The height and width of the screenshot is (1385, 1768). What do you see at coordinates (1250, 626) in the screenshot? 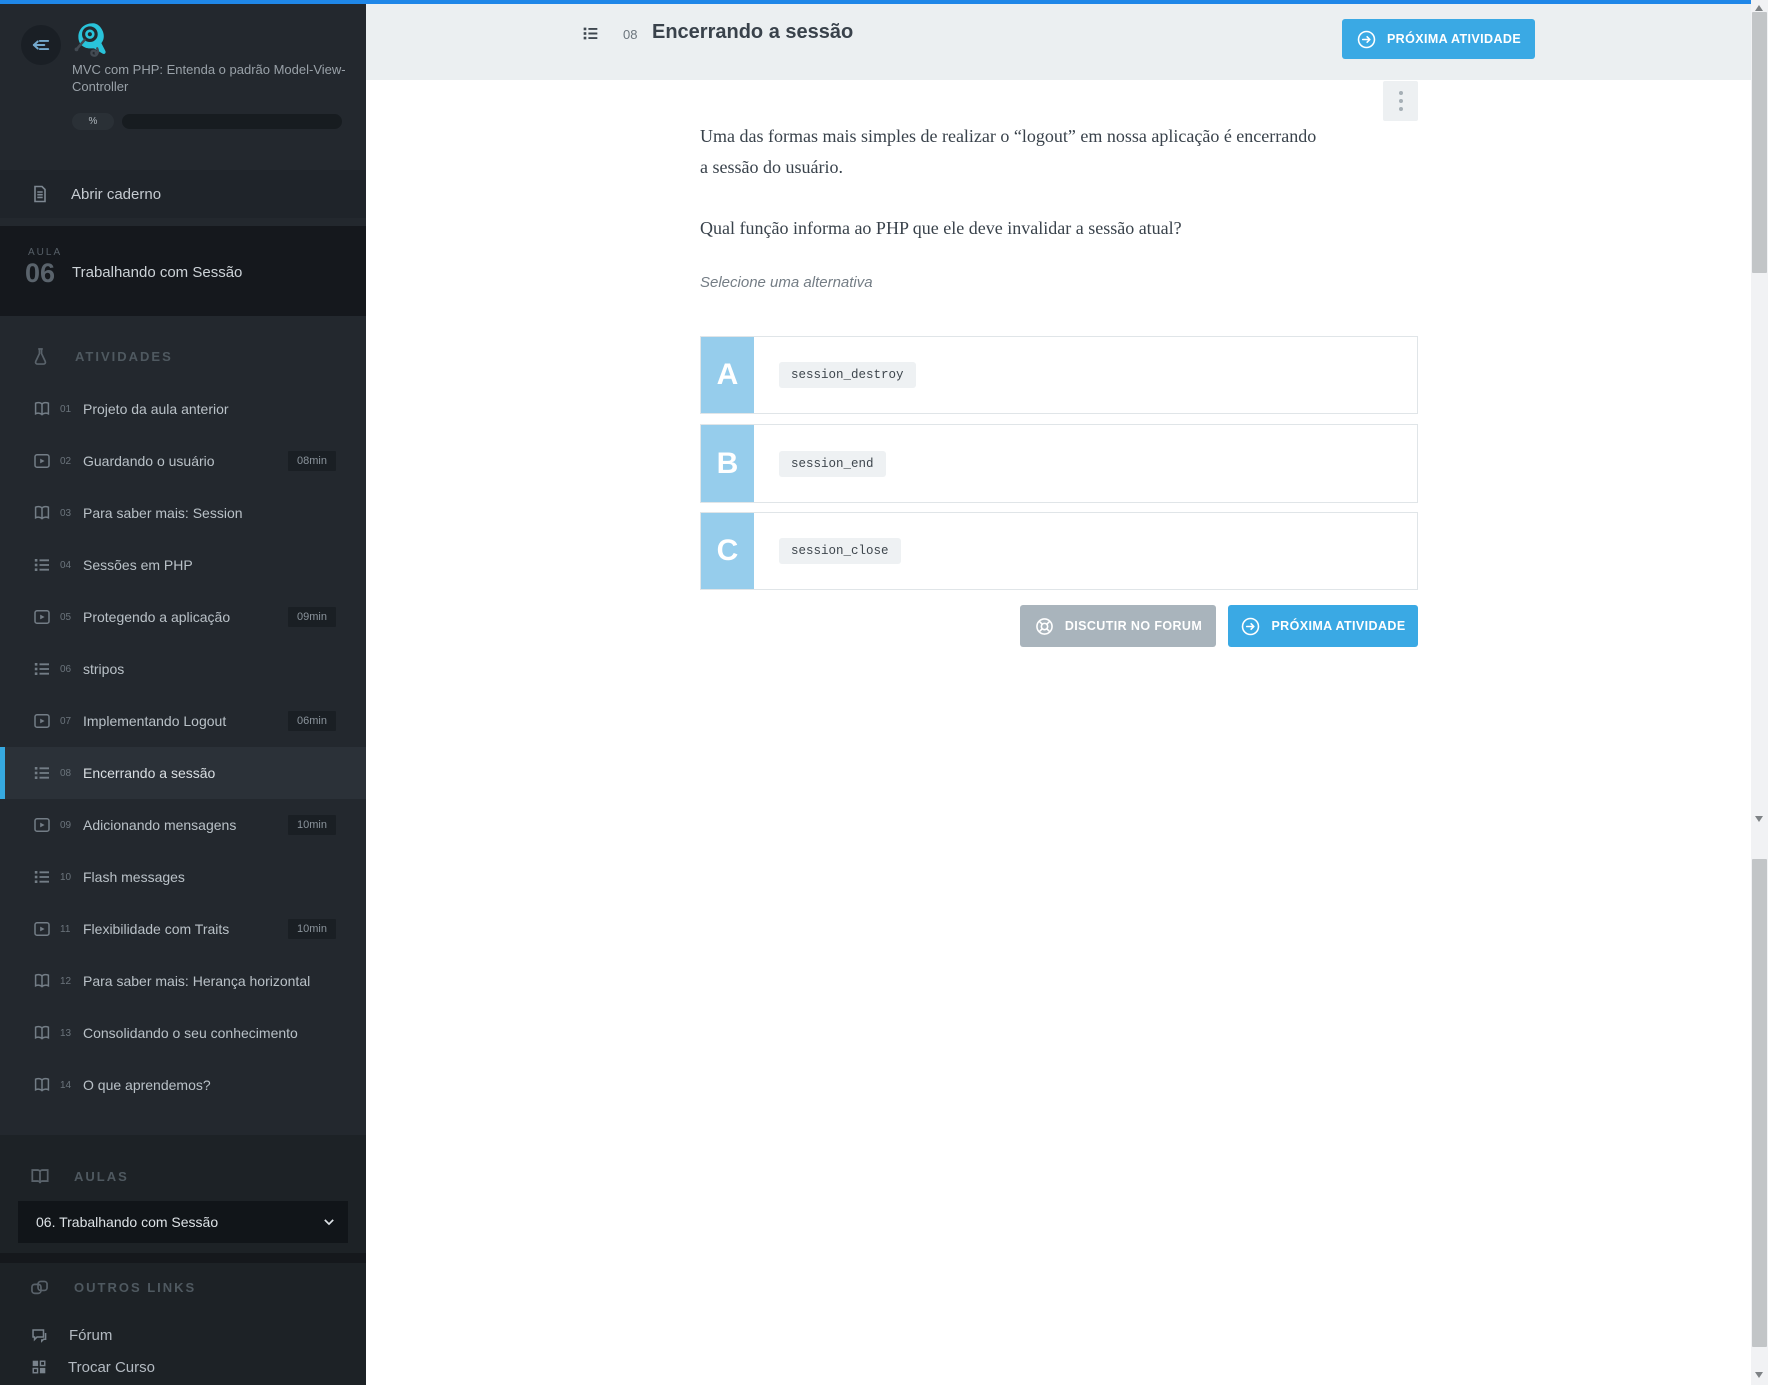
I see `arrow-circle-right-icon` at bounding box center [1250, 626].